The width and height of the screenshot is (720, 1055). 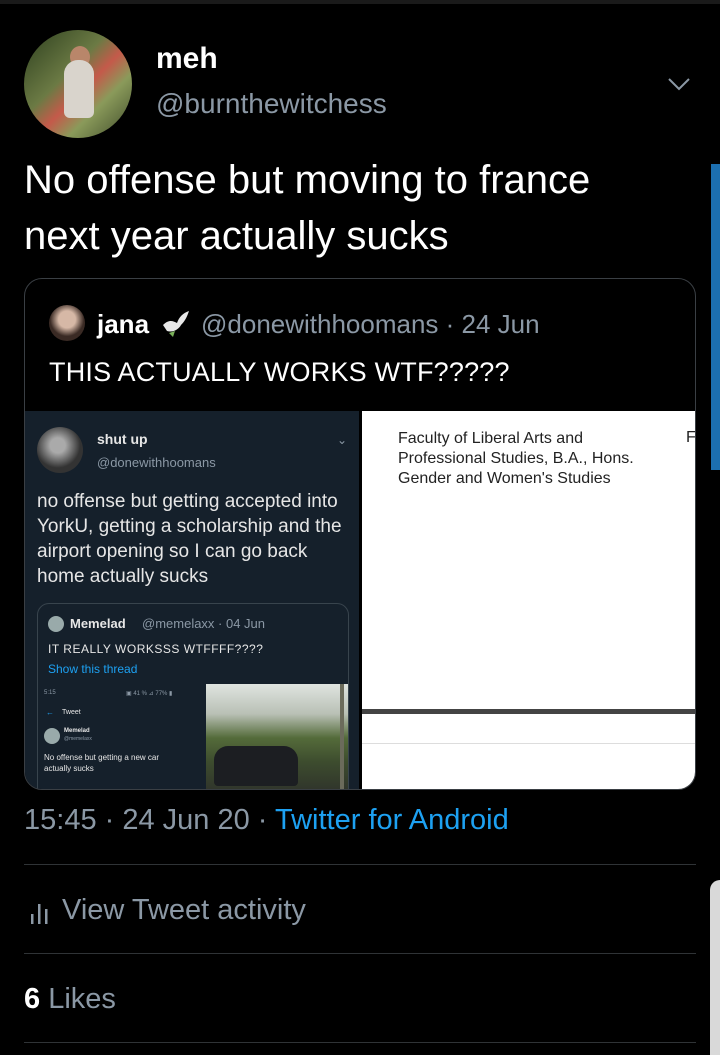 What do you see at coordinates (184, 910) in the screenshot?
I see `view-tweet-activity-link: View Tweet activity` at bounding box center [184, 910].